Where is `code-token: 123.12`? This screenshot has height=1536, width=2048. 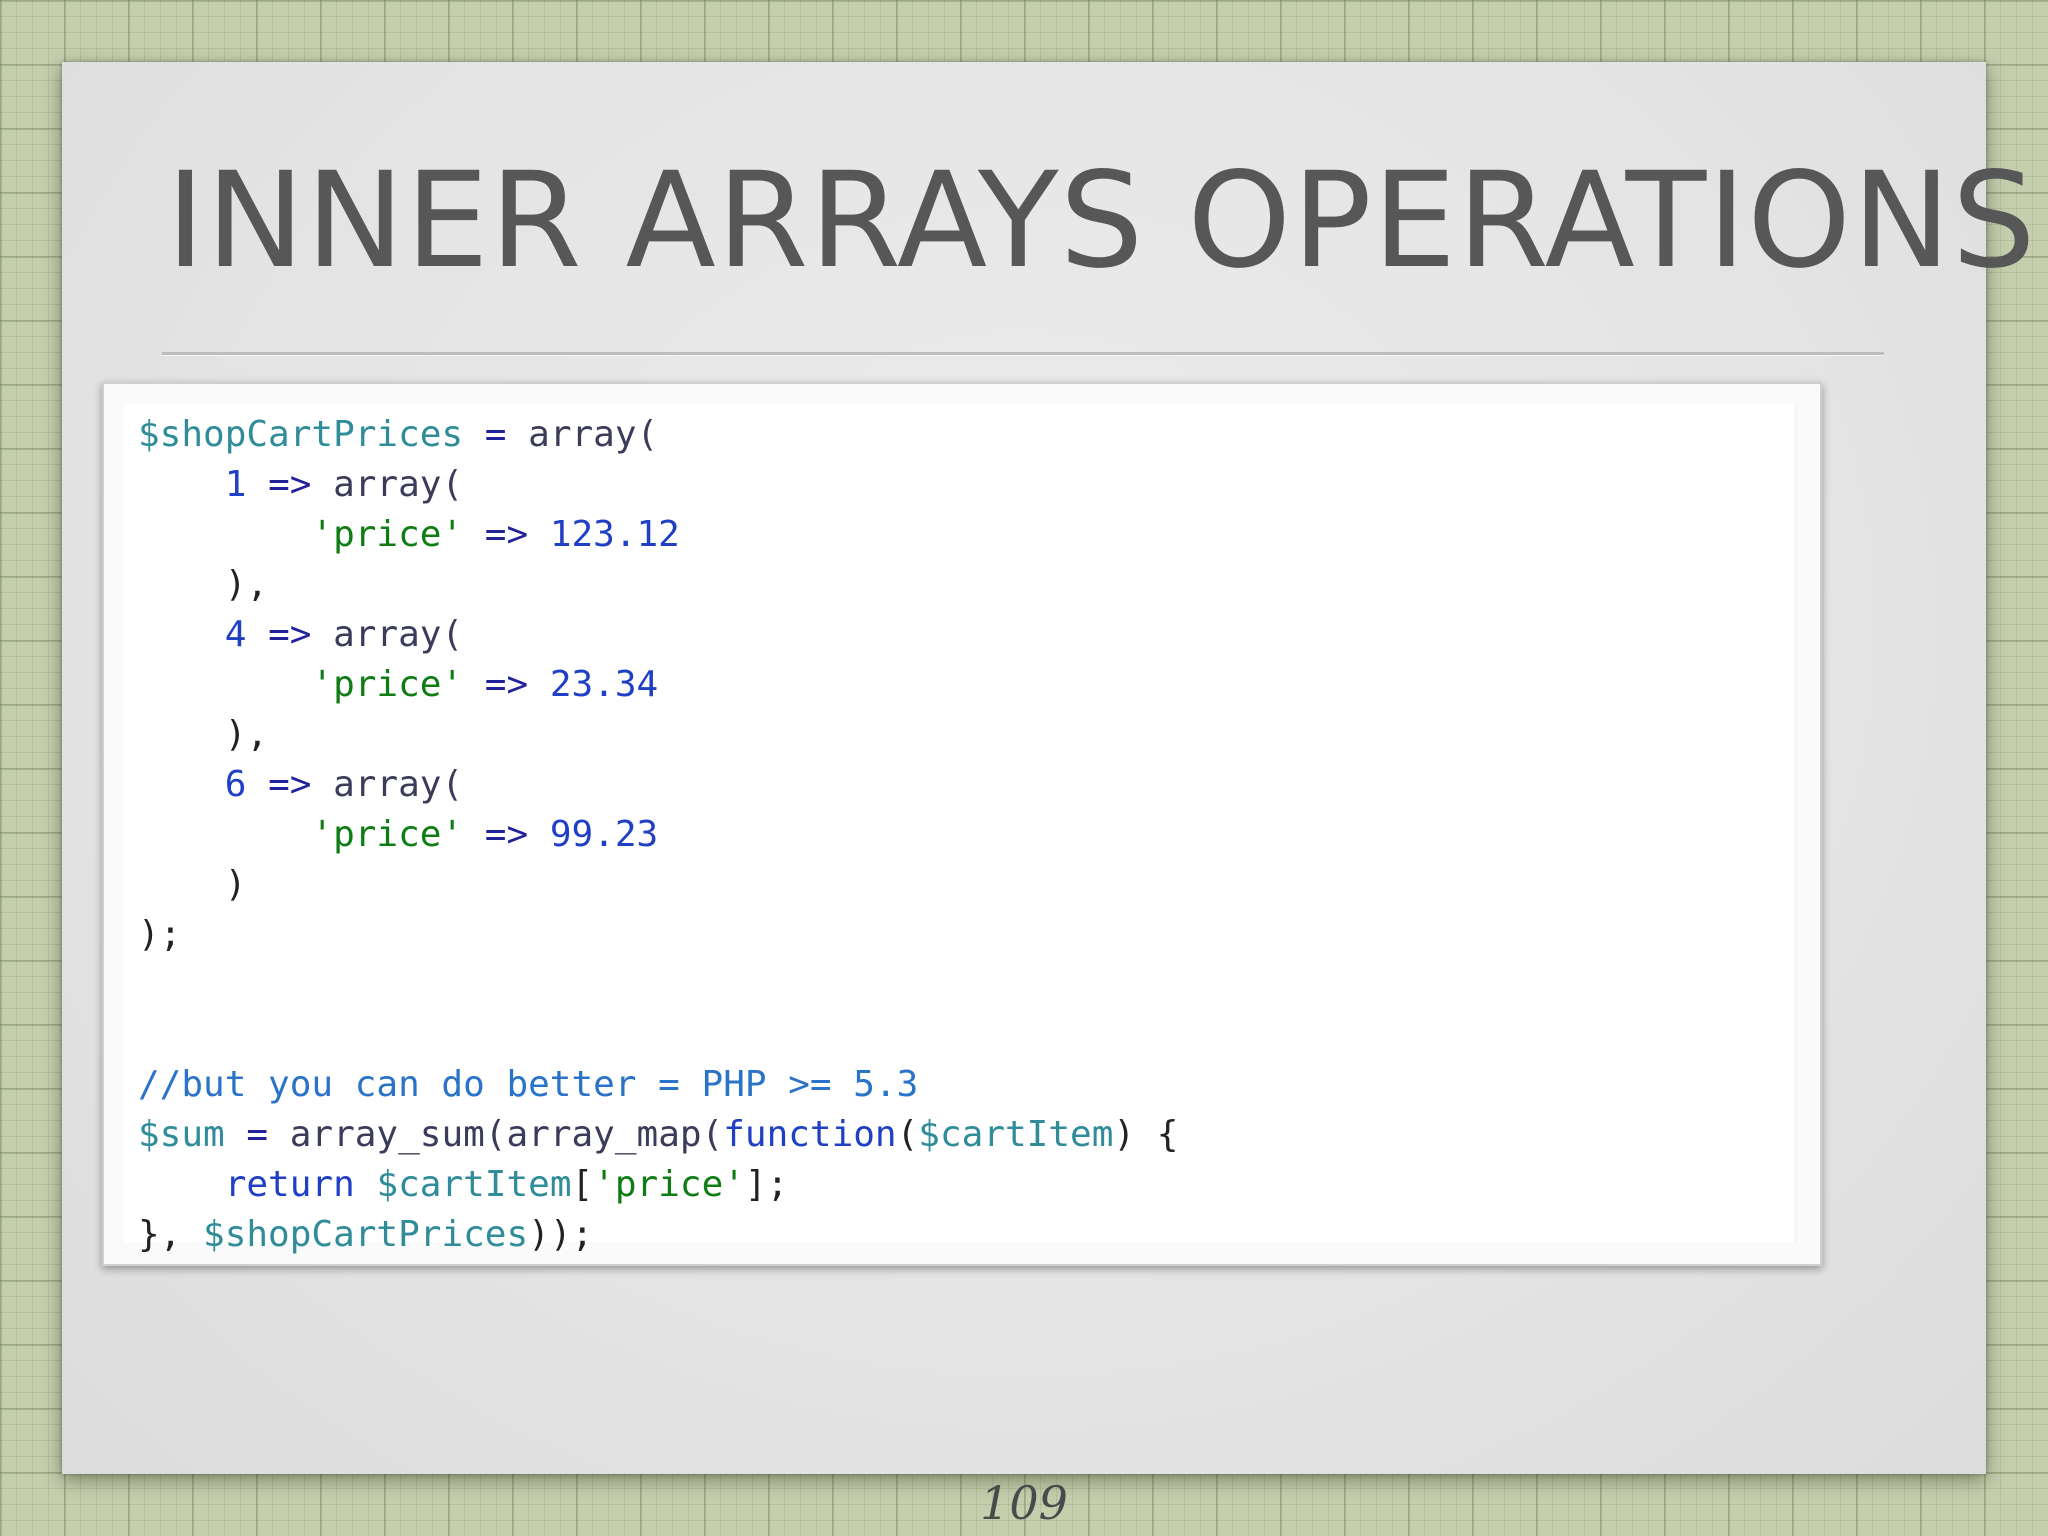 code-token: 123.12 is located at coordinates (614, 534).